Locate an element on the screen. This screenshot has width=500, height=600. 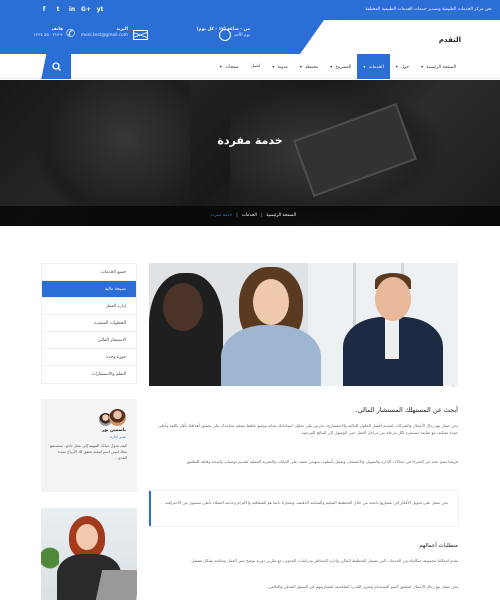
social-links: f t in G+ yt is located at coordinates (72, 9).